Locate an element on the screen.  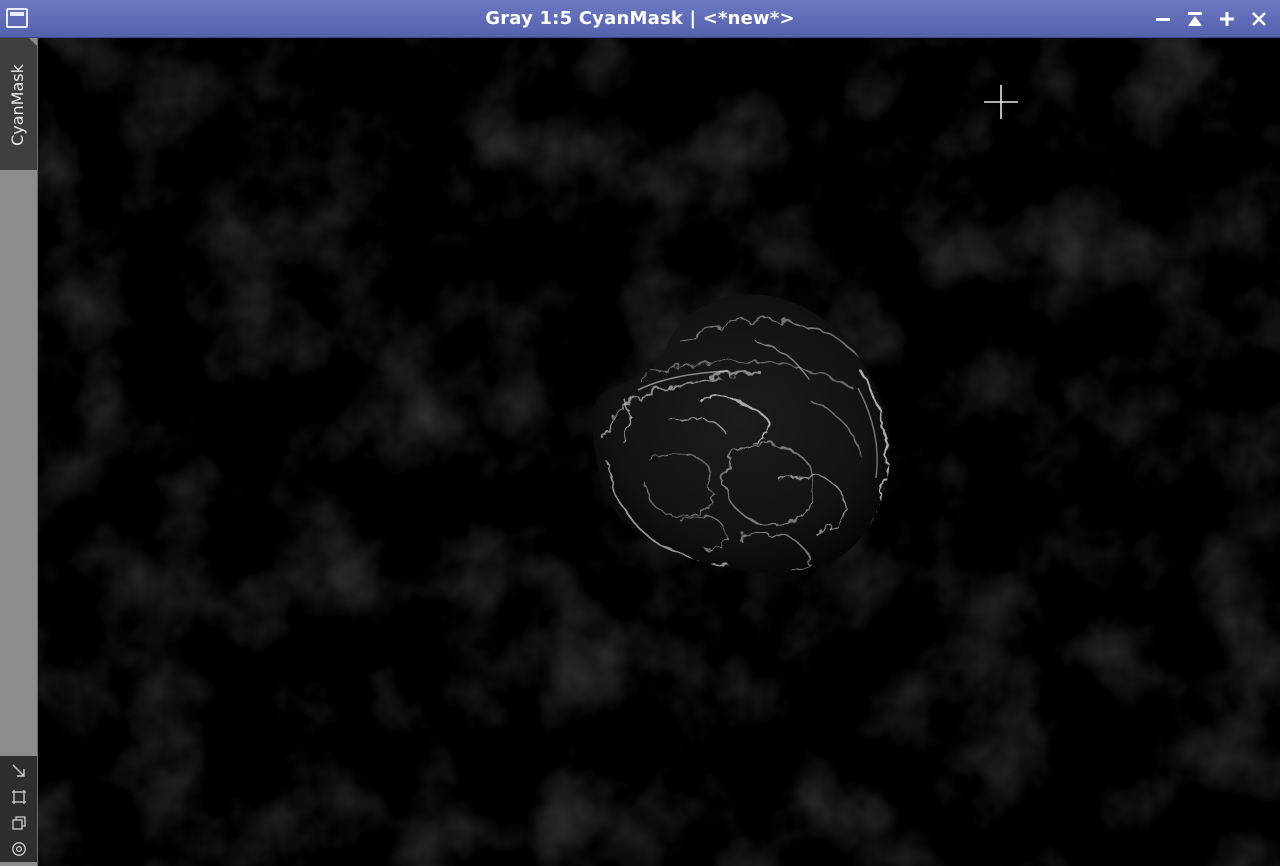
plus-icon is located at coordinates (1227, 19).